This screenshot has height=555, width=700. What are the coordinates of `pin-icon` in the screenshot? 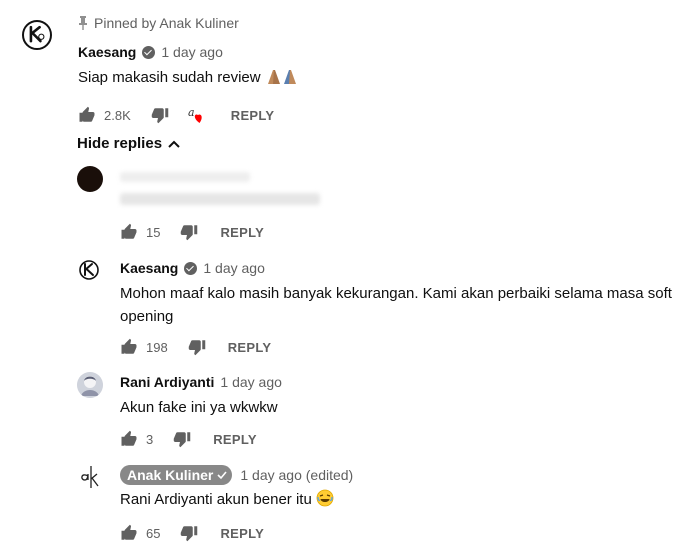 It's located at (83, 23).